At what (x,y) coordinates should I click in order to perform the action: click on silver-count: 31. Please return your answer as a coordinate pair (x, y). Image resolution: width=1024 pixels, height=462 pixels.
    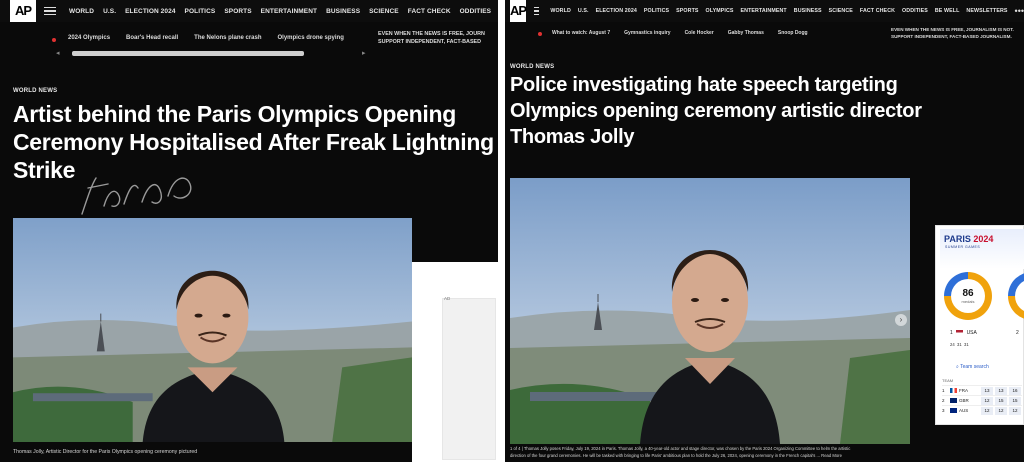
    Looking at the image, I should click on (959, 344).